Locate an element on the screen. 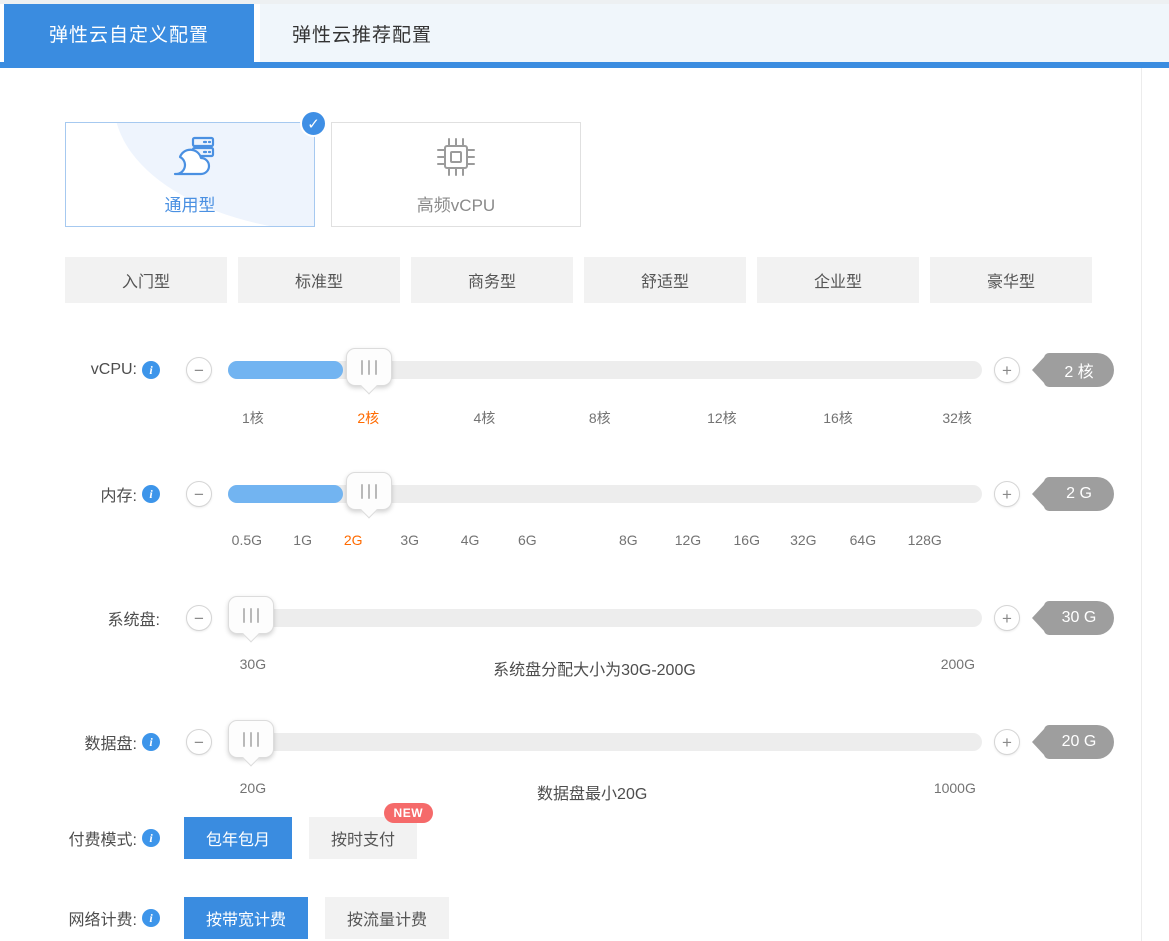  payment-mode-label-text: 付费模式: is located at coordinates (102, 840).